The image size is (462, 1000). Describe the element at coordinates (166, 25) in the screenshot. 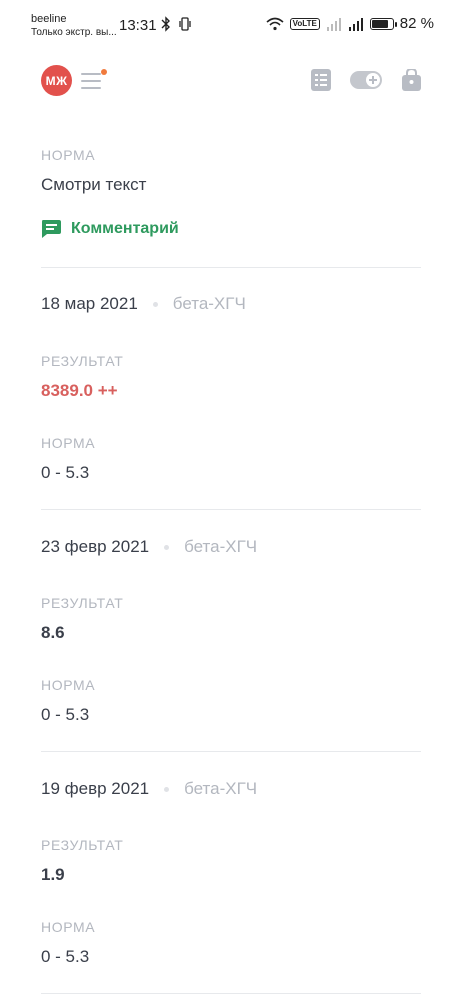

I see `bluetooth-icon` at that location.